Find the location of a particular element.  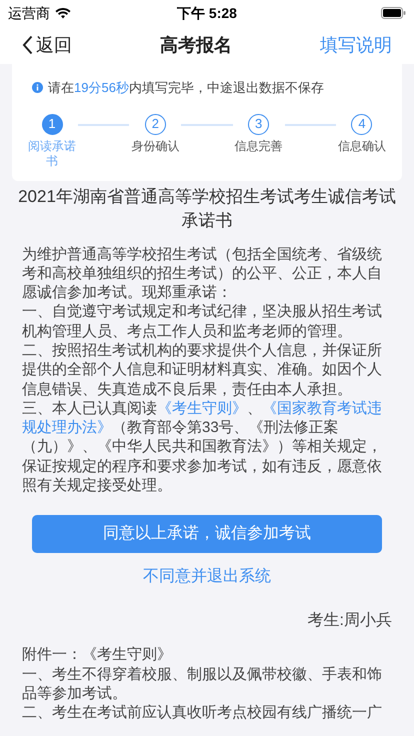

notice-text: 请在19分56秒内填写完毕，中途退出数据不保存 is located at coordinates (186, 88).